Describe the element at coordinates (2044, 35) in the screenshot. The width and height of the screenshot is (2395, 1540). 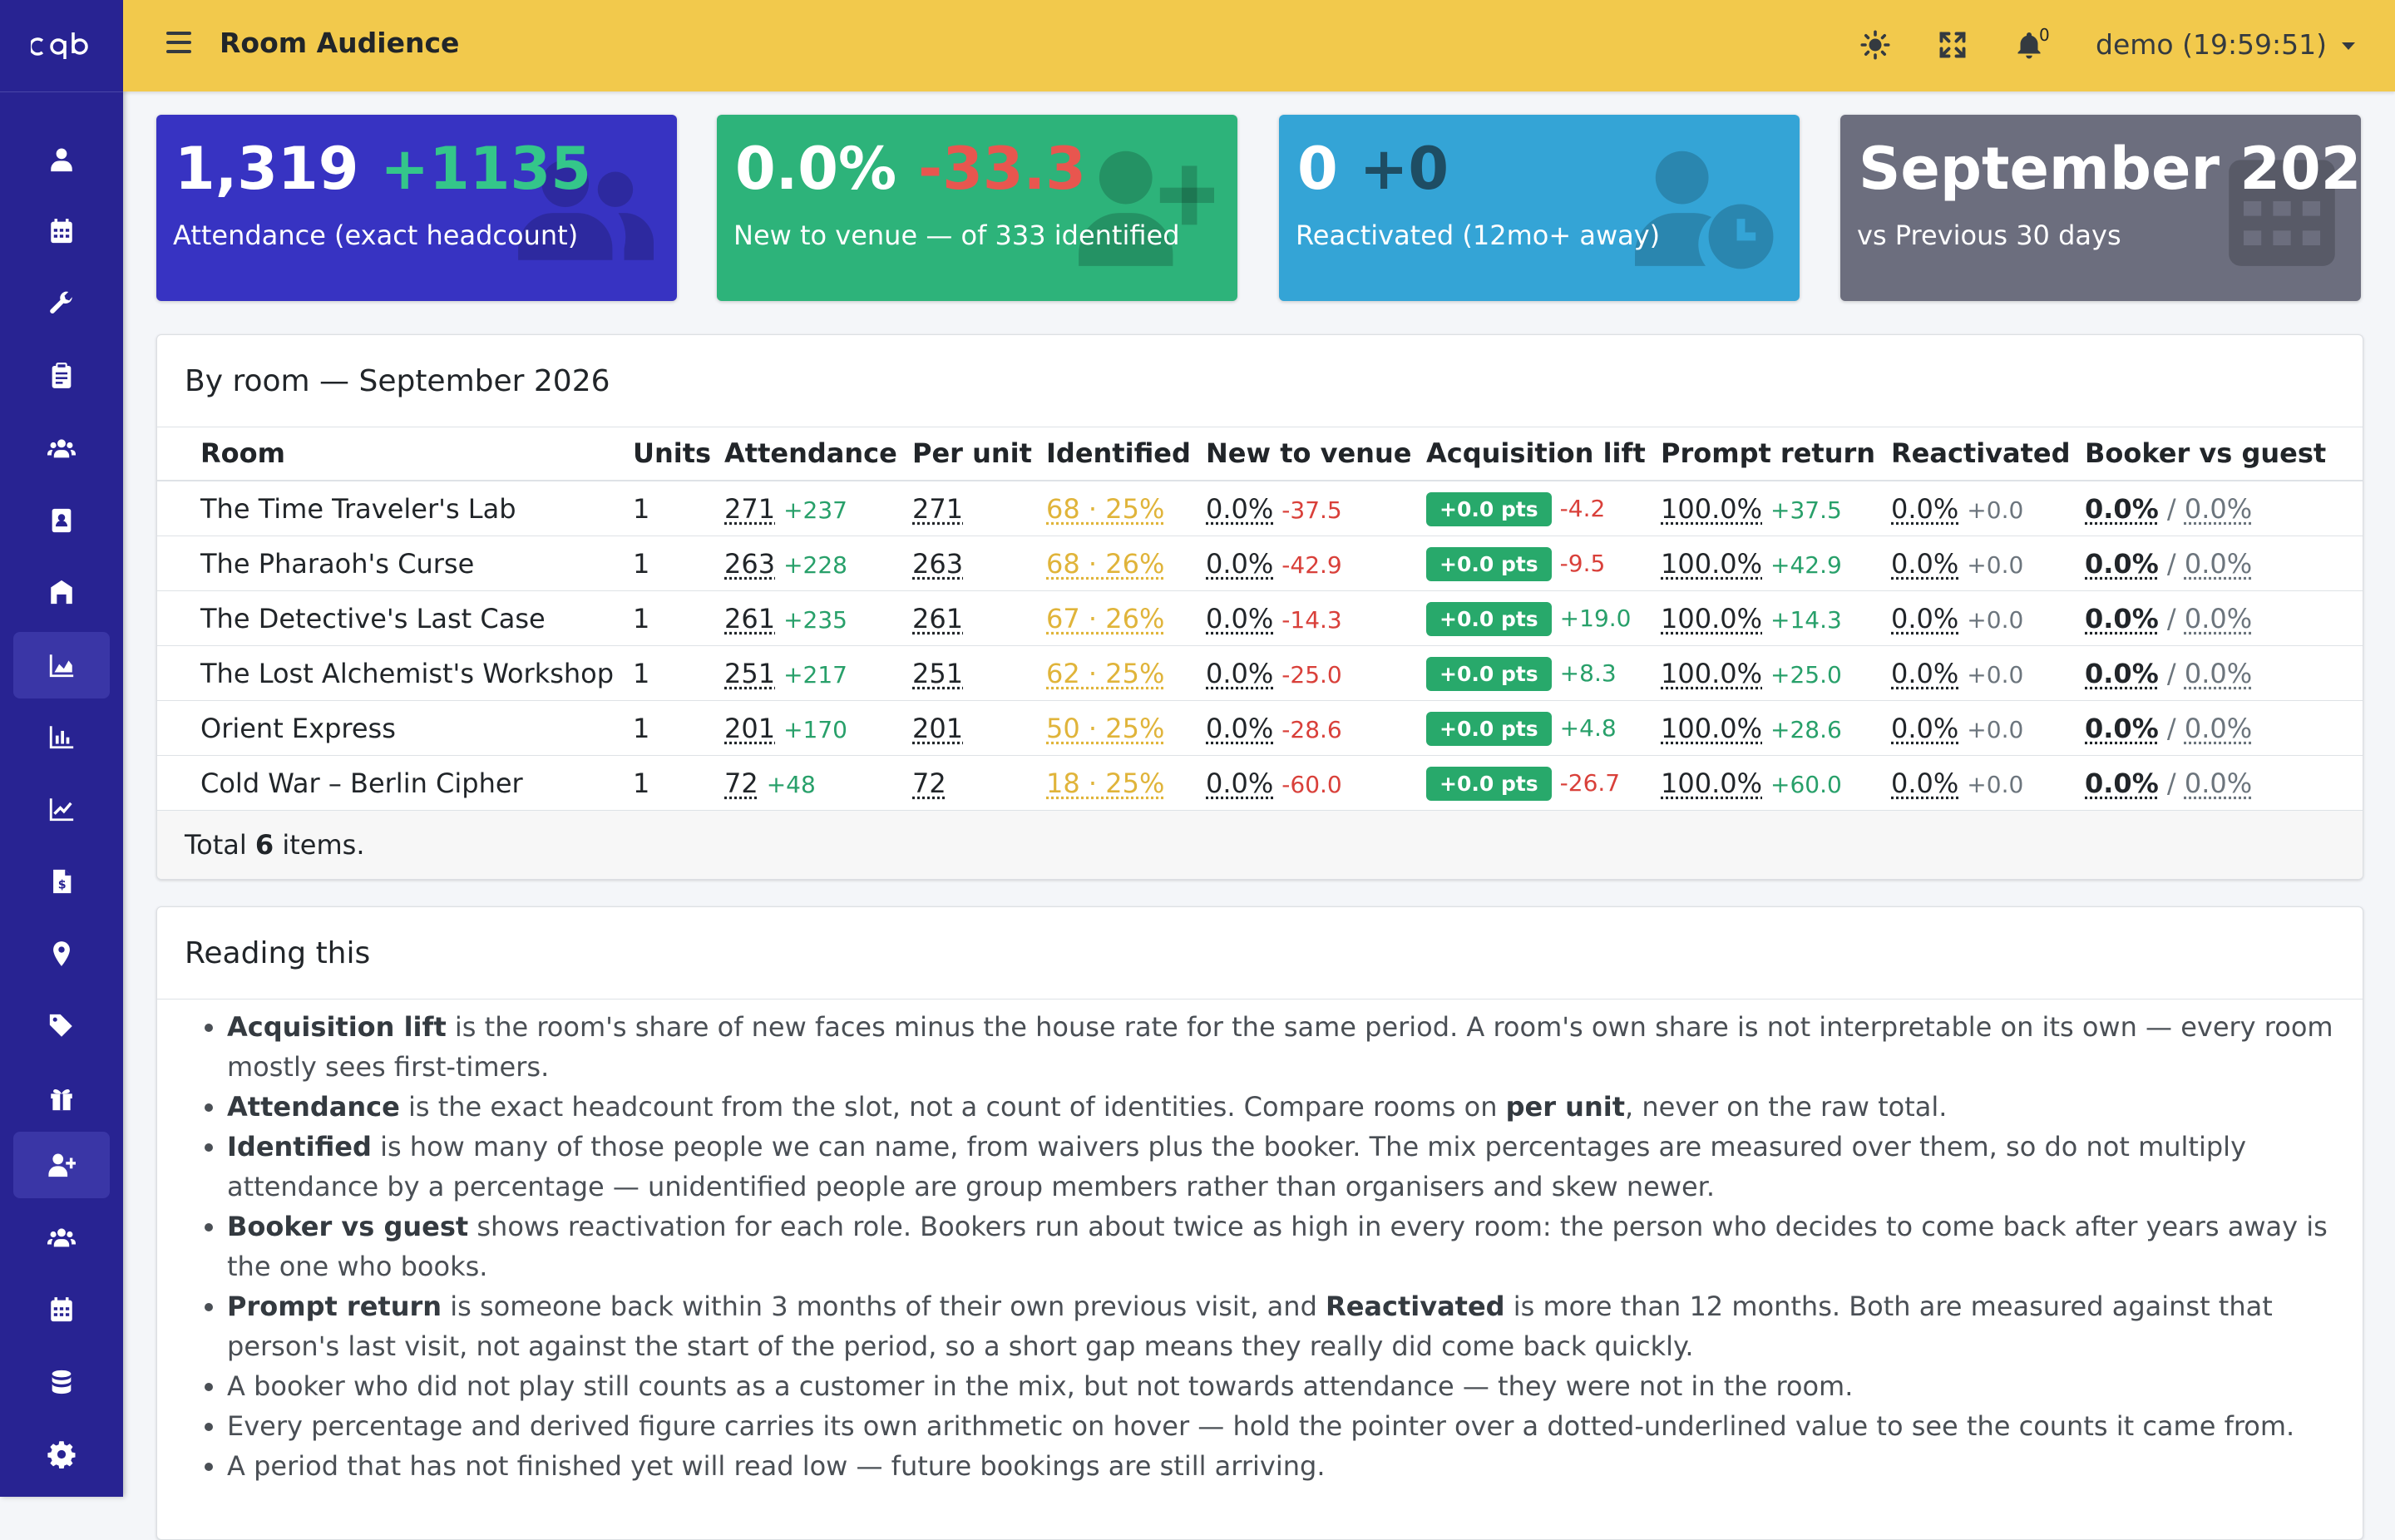
I see `notification-count: 0` at that location.